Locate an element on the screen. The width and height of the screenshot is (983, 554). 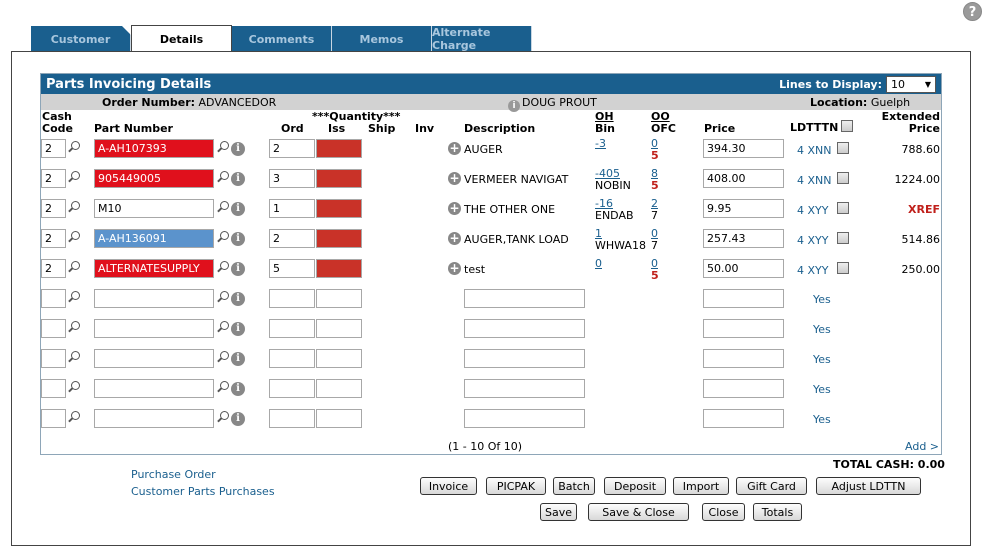
tab-alternate-charge: Alternate Charge is located at coordinates (482, 39).